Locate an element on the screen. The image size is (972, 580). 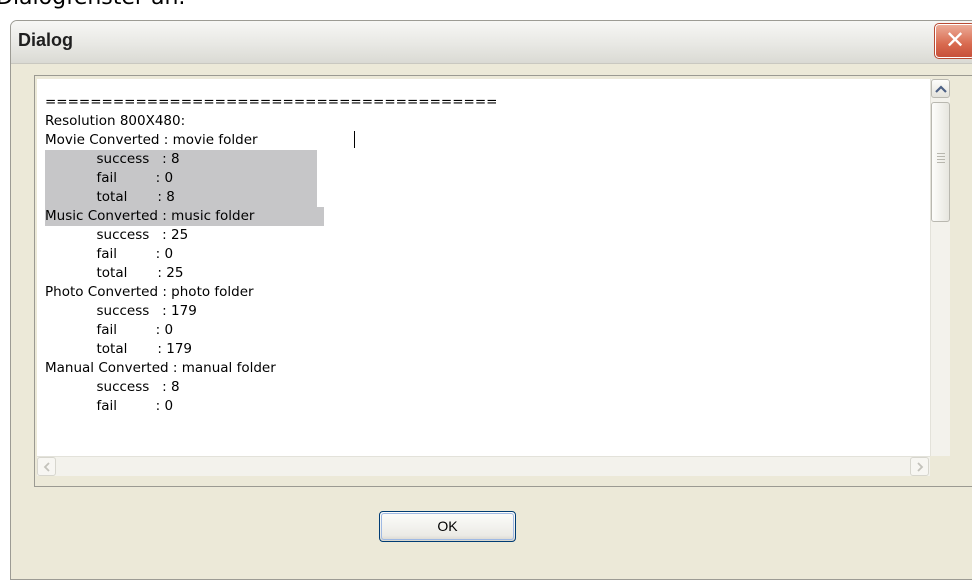
log-line: Resolution 800X480: is located at coordinates (115, 121).